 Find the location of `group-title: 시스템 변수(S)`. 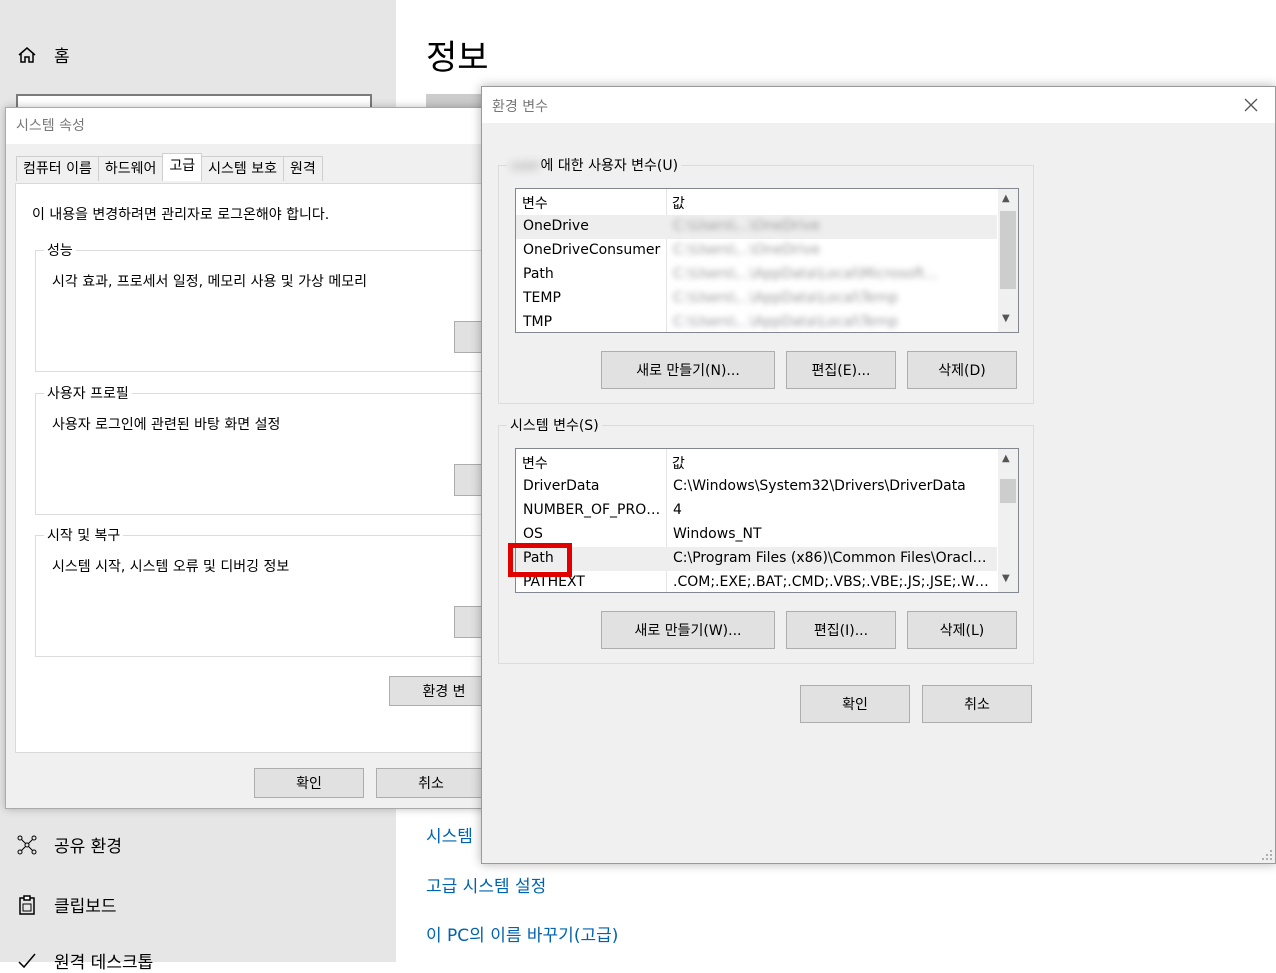

group-title: 시스템 변수(S) is located at coordinates (554, 425).